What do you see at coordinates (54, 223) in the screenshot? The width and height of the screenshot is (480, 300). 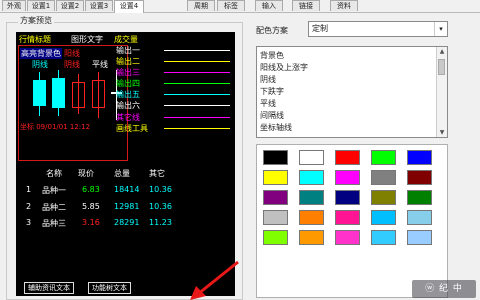 I see `row-name: 品种三` at bounding box center [54, 223].